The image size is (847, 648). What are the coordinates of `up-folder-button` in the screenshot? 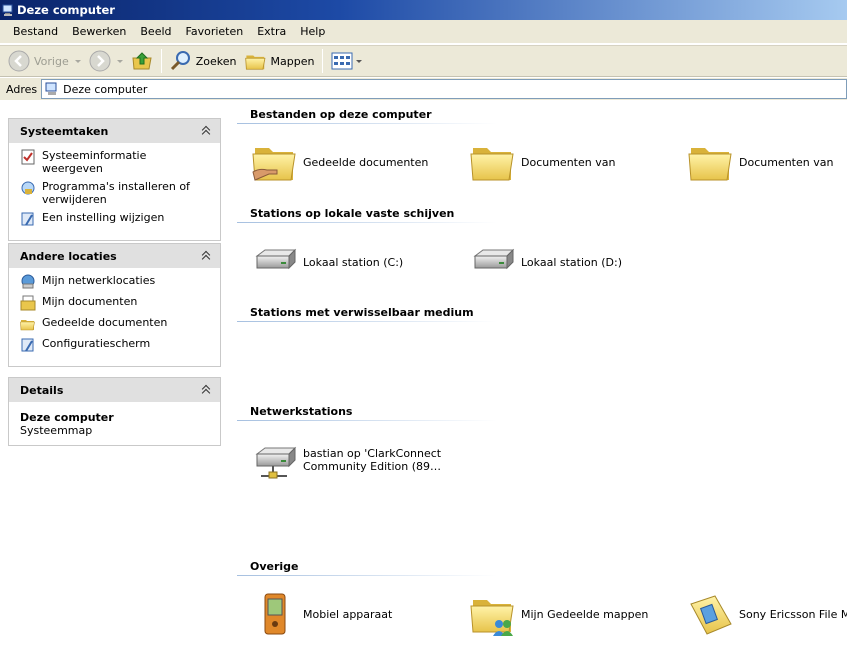 It's located at (142, 61).